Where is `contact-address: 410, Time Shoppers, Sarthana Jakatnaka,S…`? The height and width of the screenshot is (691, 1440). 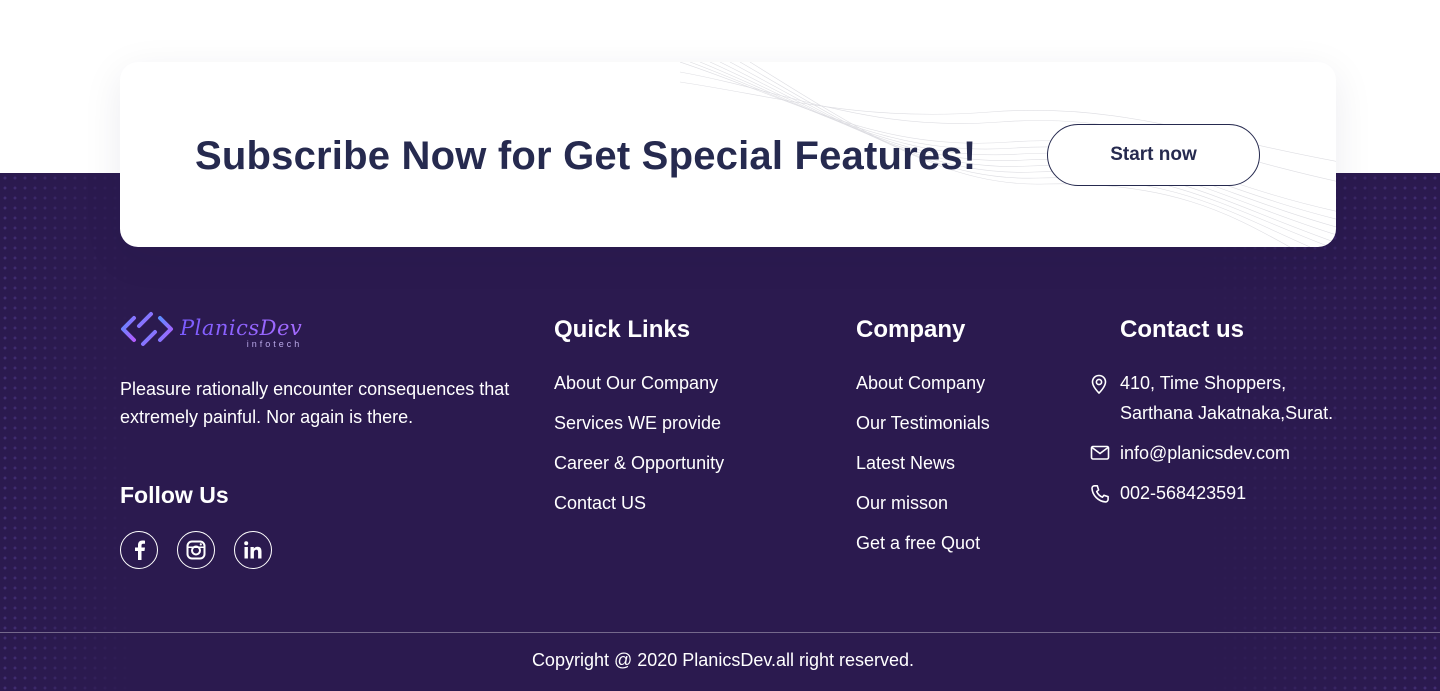
contact-address: 410, Time Shoppers, Sarthana Jakatnaka,S… is located at coordinates (1211, 398).